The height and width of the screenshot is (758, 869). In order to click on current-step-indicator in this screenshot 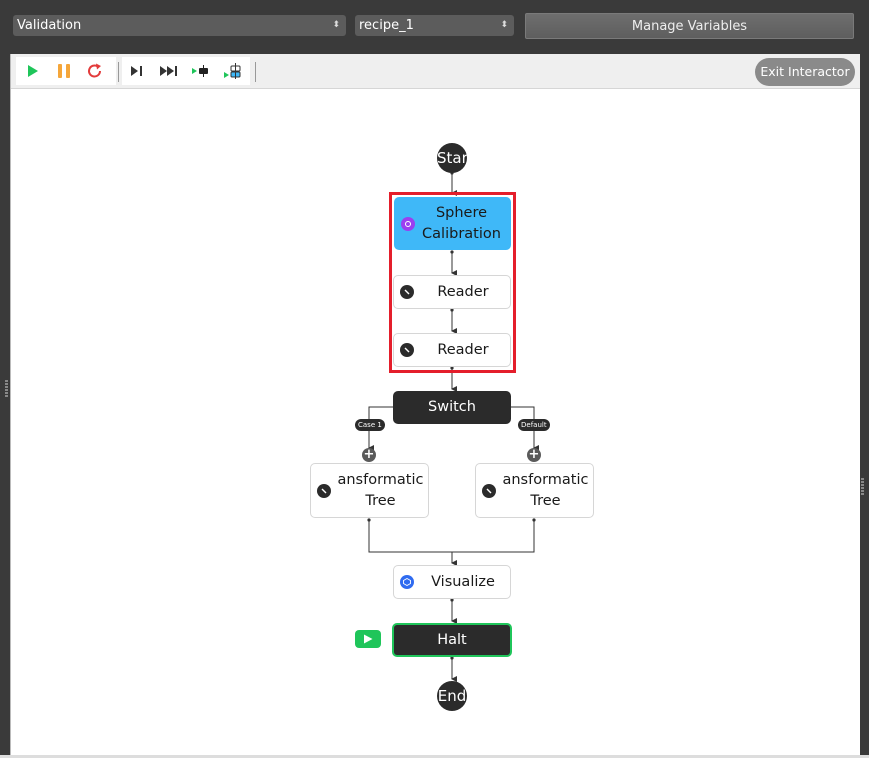, I will do `click(368, 639)`.